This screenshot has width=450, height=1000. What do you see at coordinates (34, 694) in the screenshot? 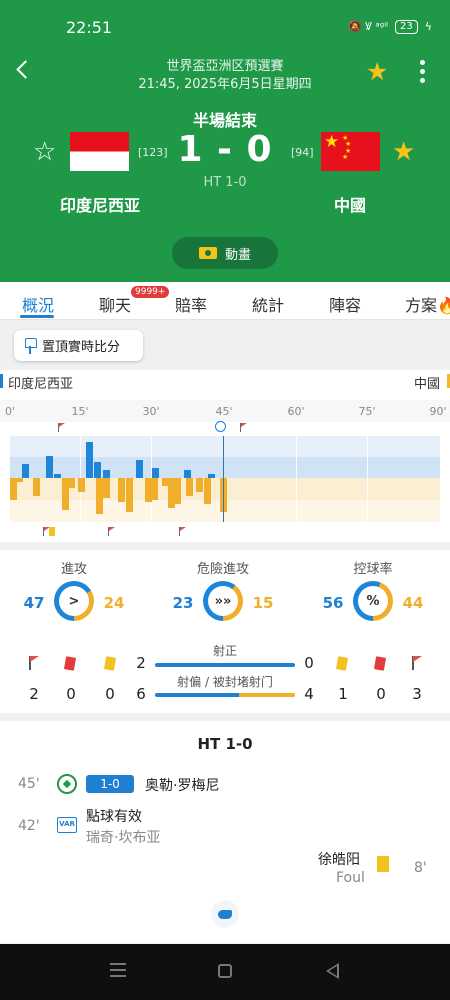
I see `home-corners: 2` at bounding box center [34, 694].